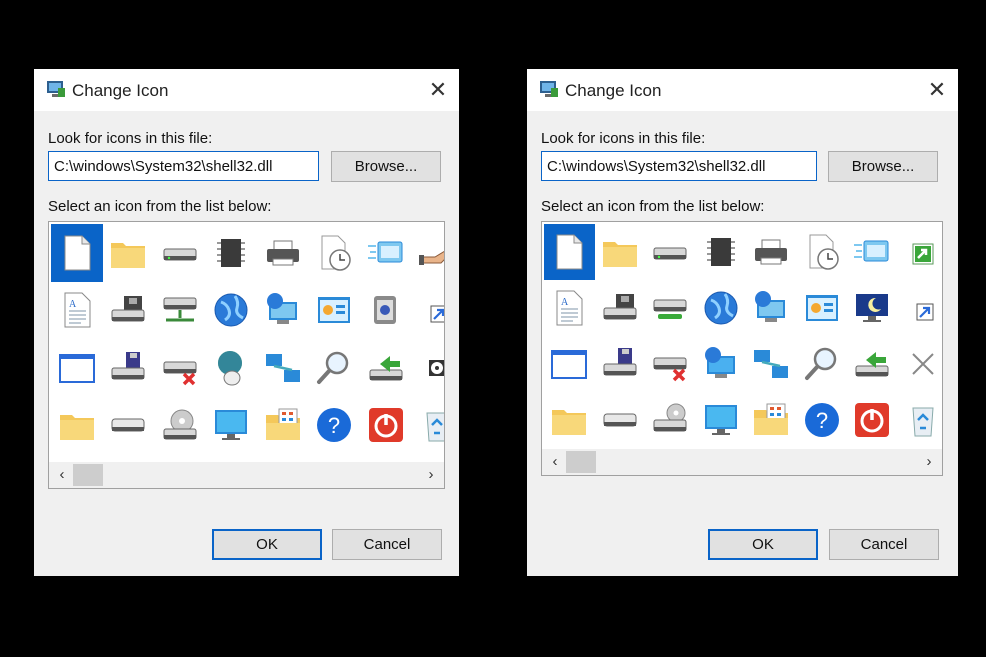  I want to click on hard-drive-icon, so click(180, 254).